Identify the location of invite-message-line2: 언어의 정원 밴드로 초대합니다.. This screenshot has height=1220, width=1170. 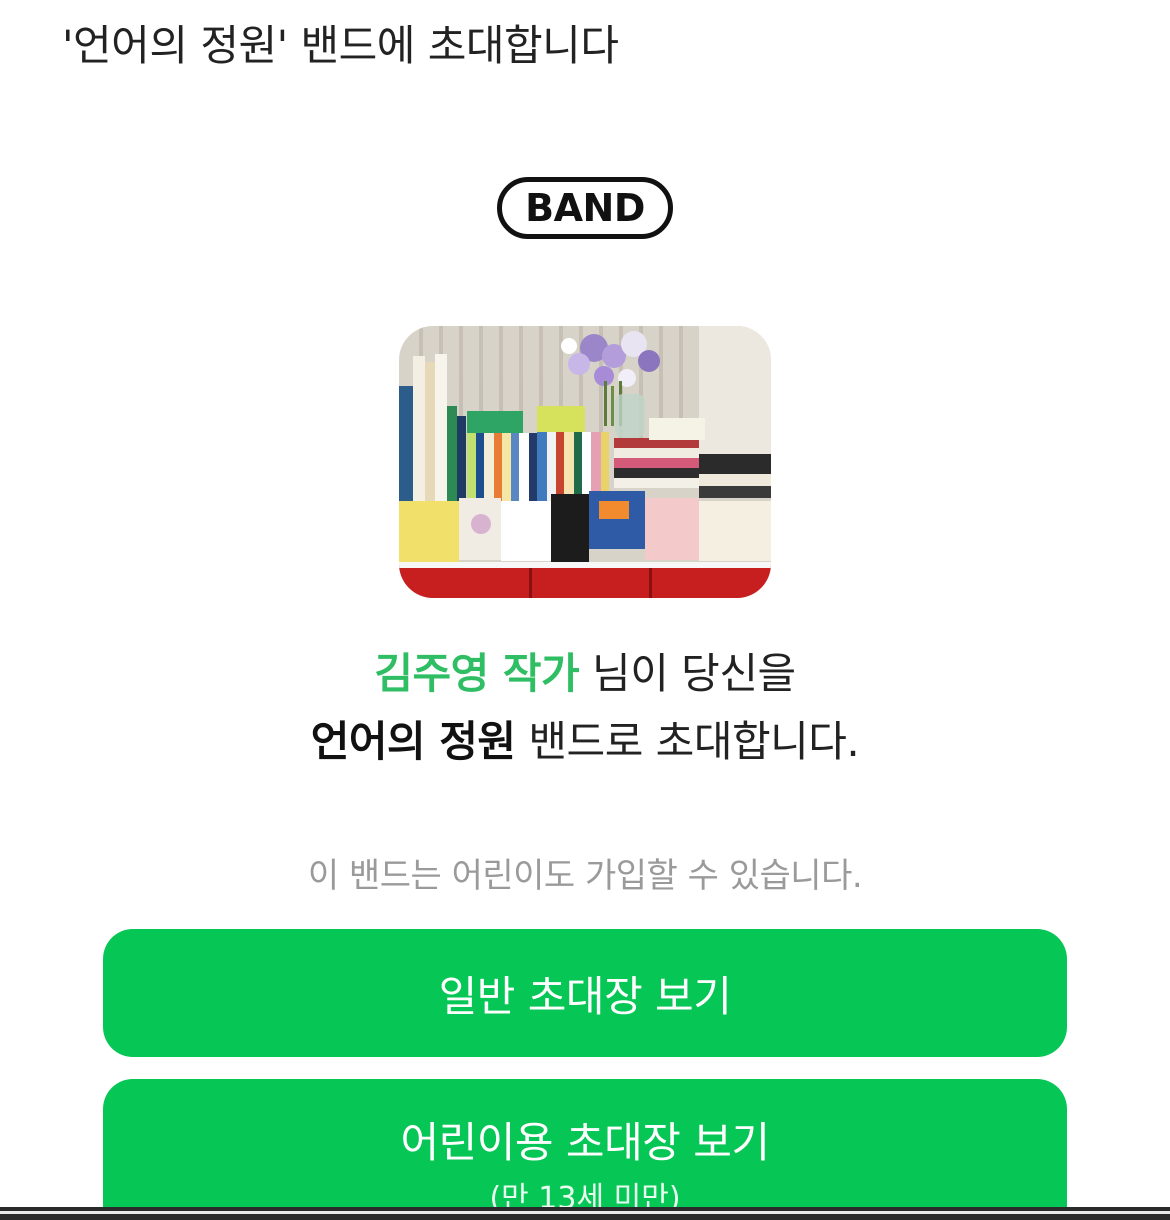
(585, 742).